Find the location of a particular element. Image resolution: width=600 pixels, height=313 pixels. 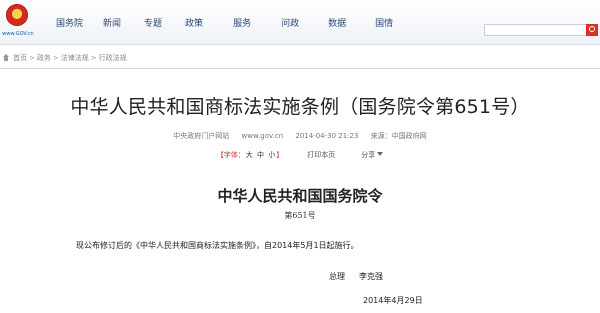

national-emblem-logo-icon is located at coordinates (17, 15).